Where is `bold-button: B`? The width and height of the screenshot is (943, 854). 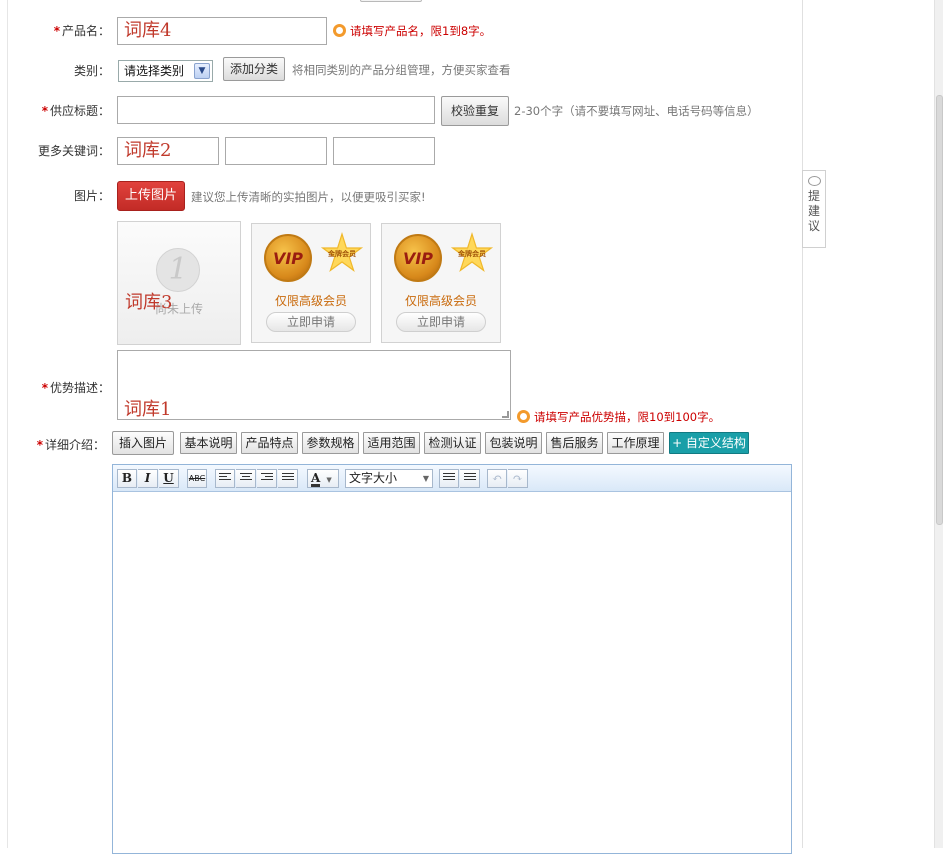 bold-button: B is located at coordinates (127, 478).